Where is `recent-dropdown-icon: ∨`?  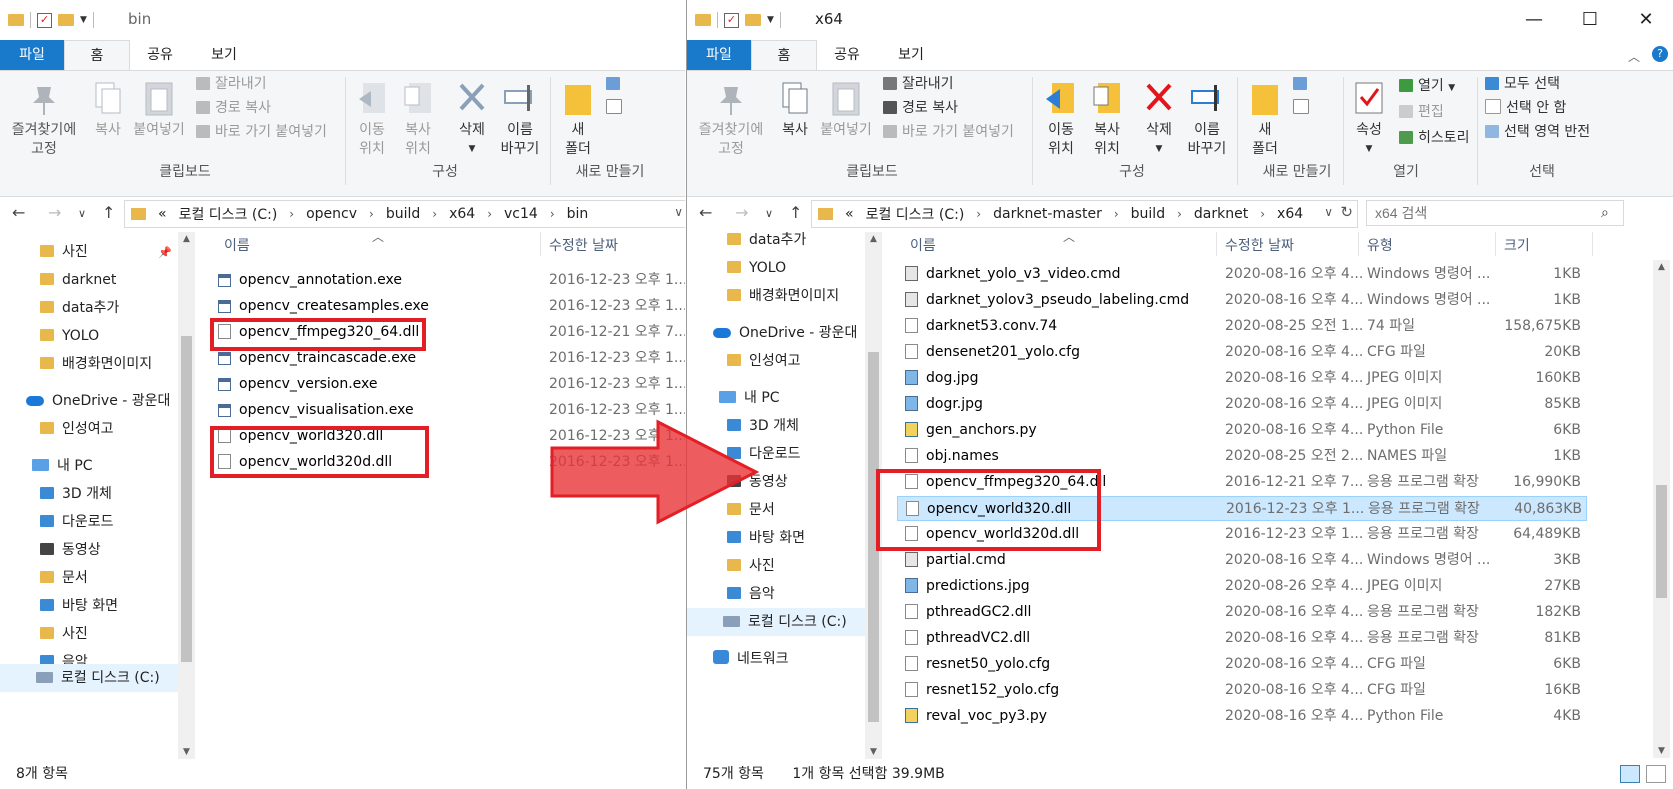 recent-dropdown-icon: ∨ is located at coordinates (82, 213).